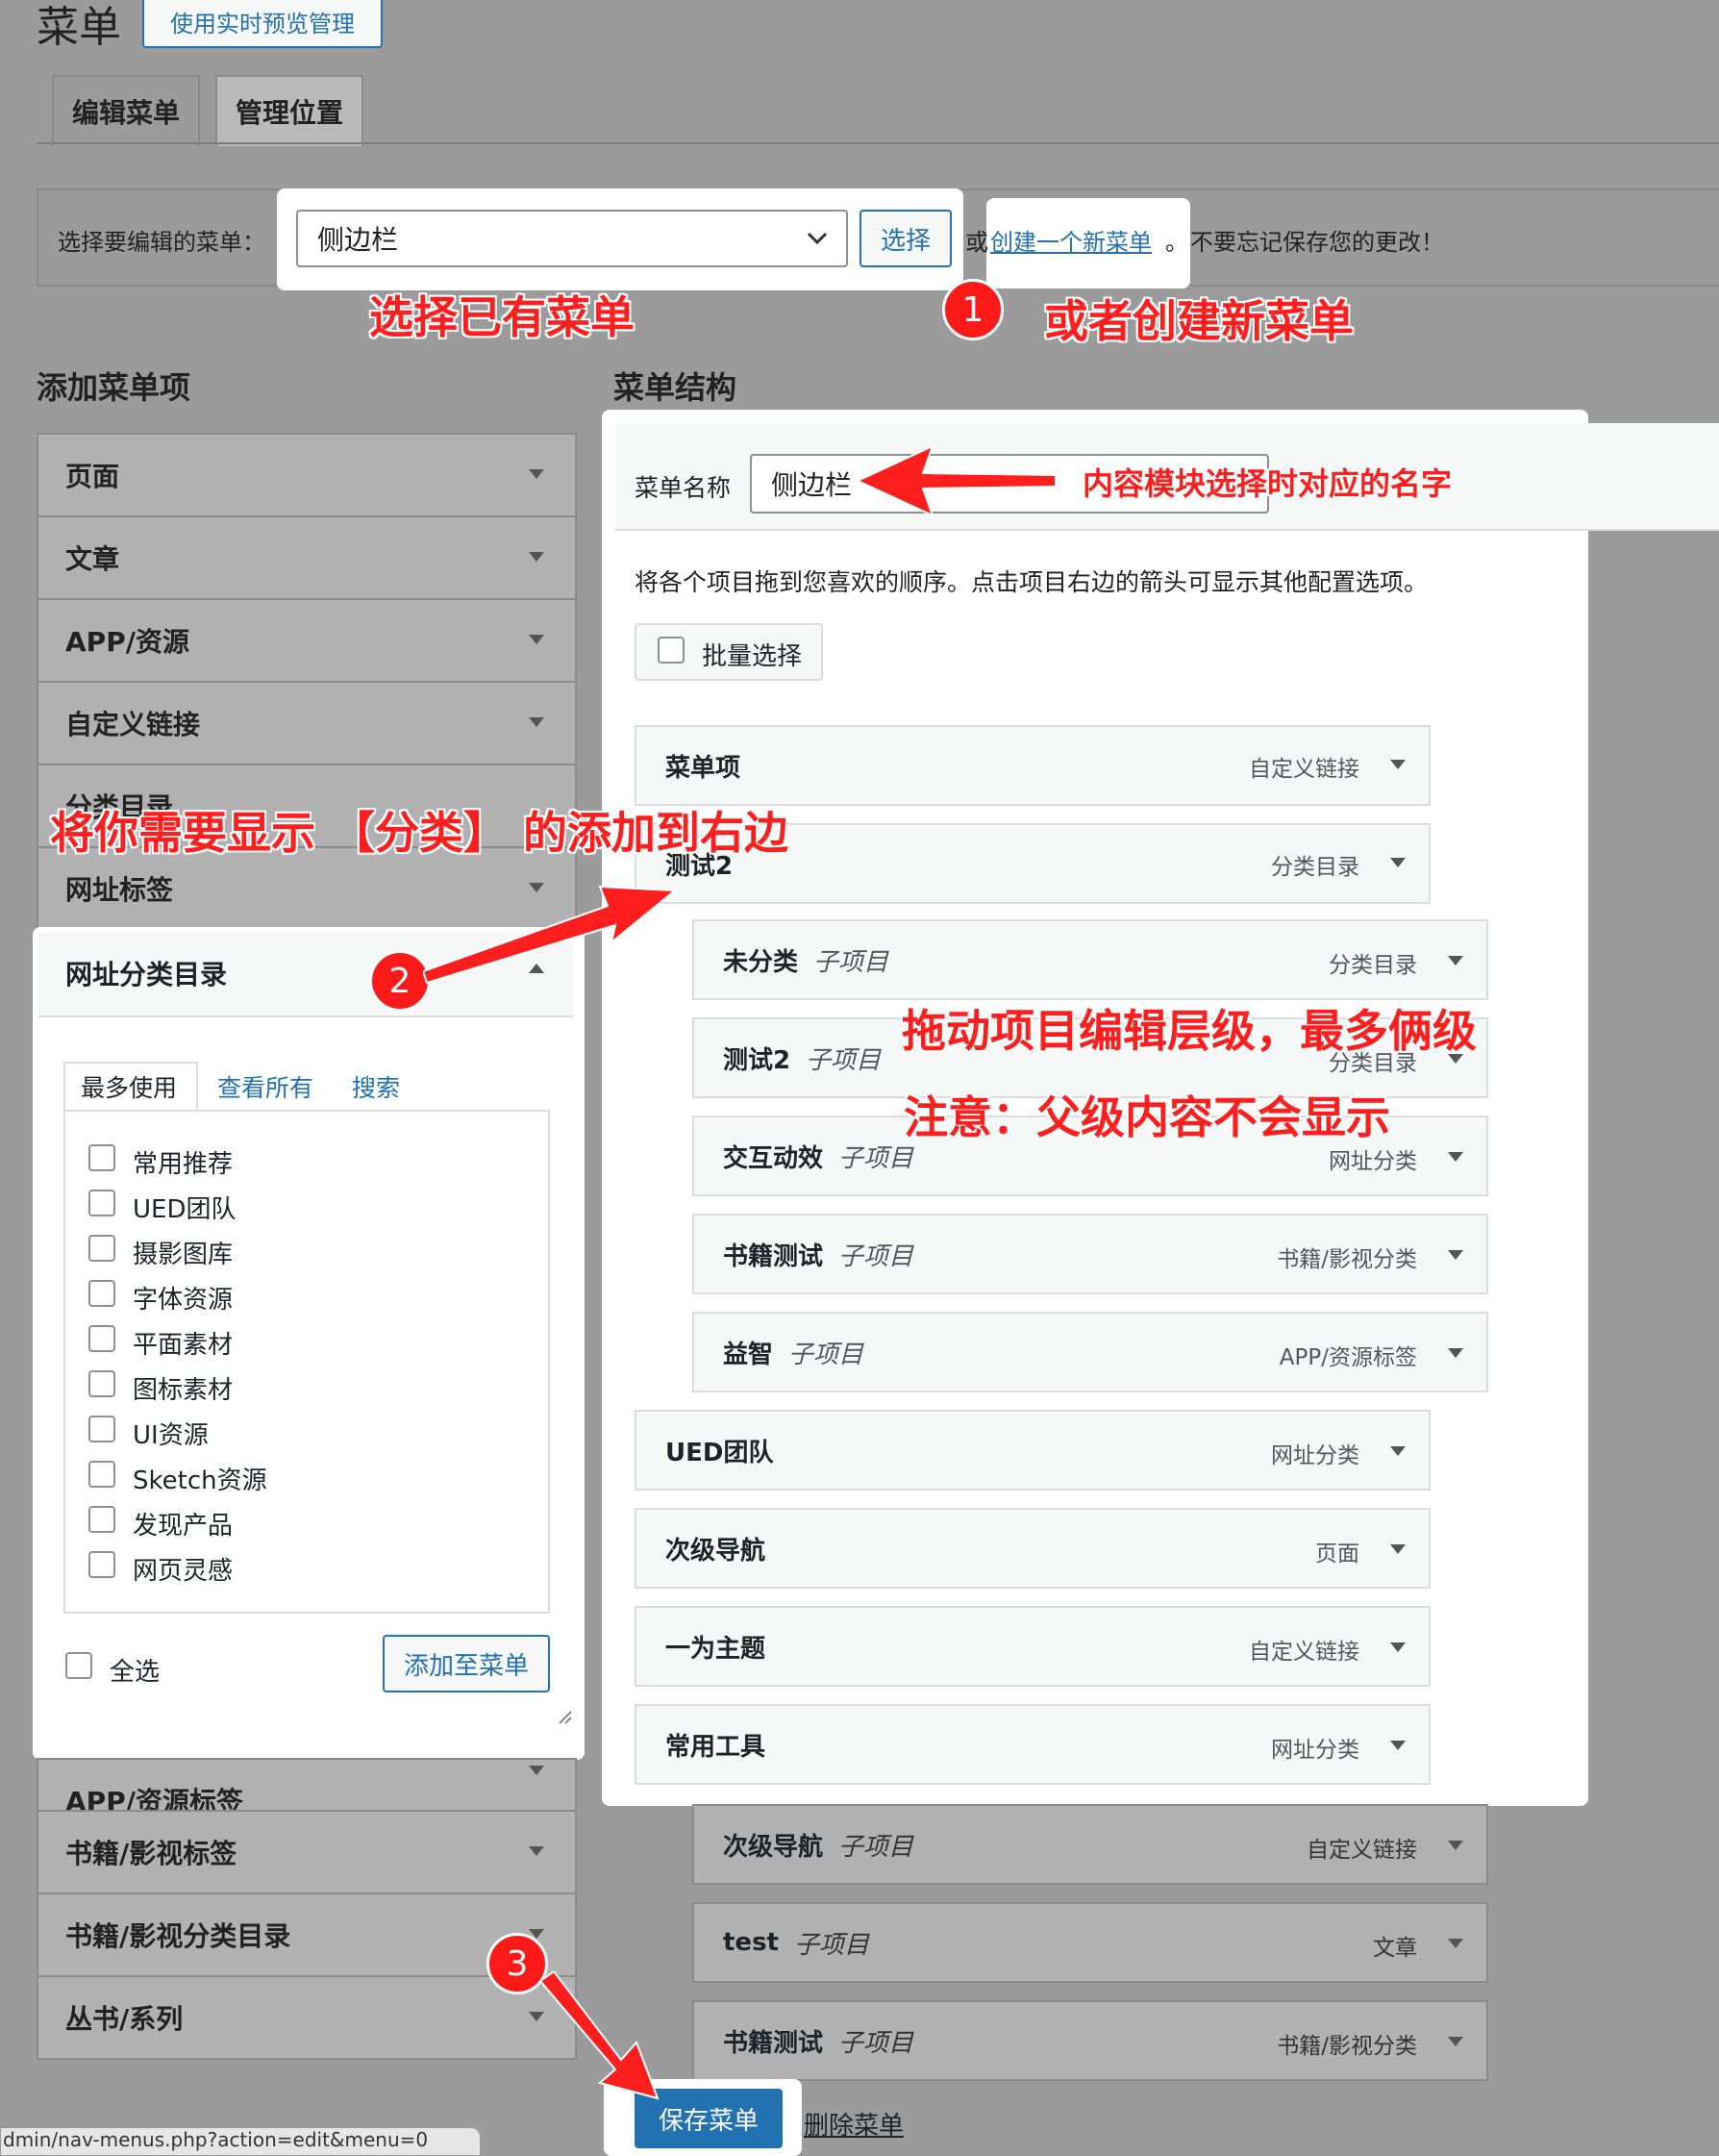 Image resolution: width=1719 pixels, height=2156 pixels. I want to click on resize-handle-icon, so click(565, 1717).